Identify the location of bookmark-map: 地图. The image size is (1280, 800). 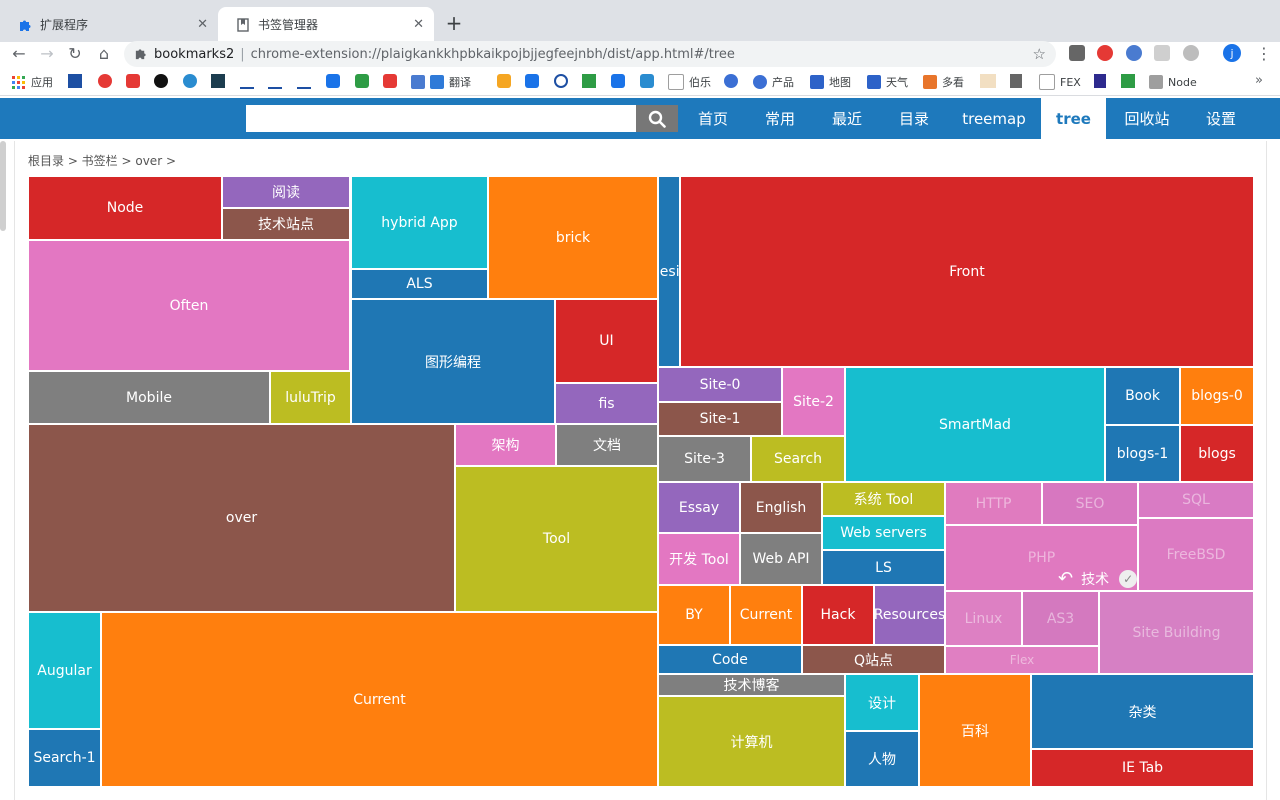
(830, 82).